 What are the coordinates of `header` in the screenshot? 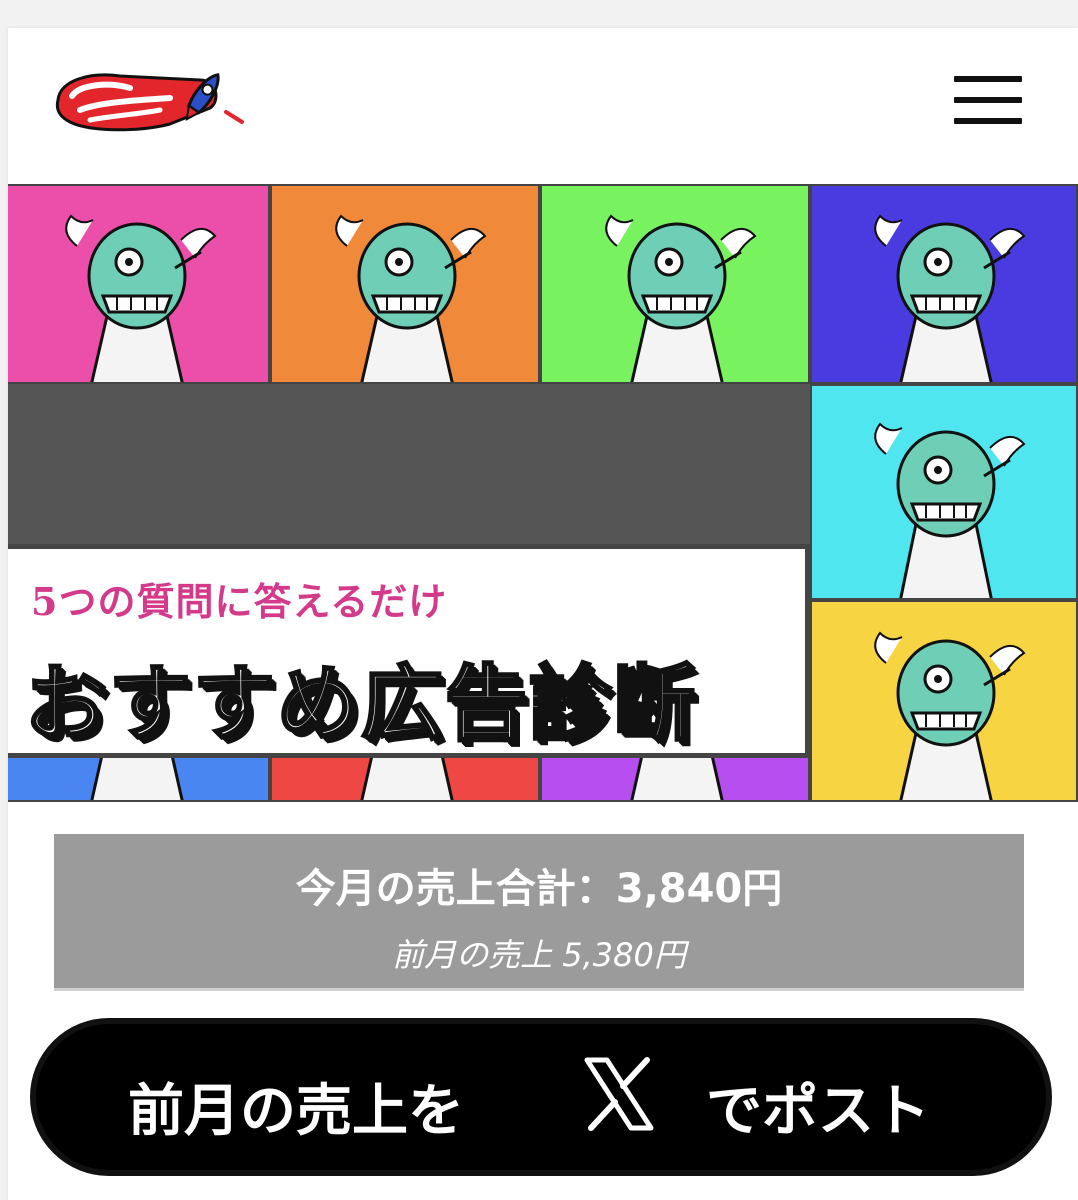 It's located at (543, 101).